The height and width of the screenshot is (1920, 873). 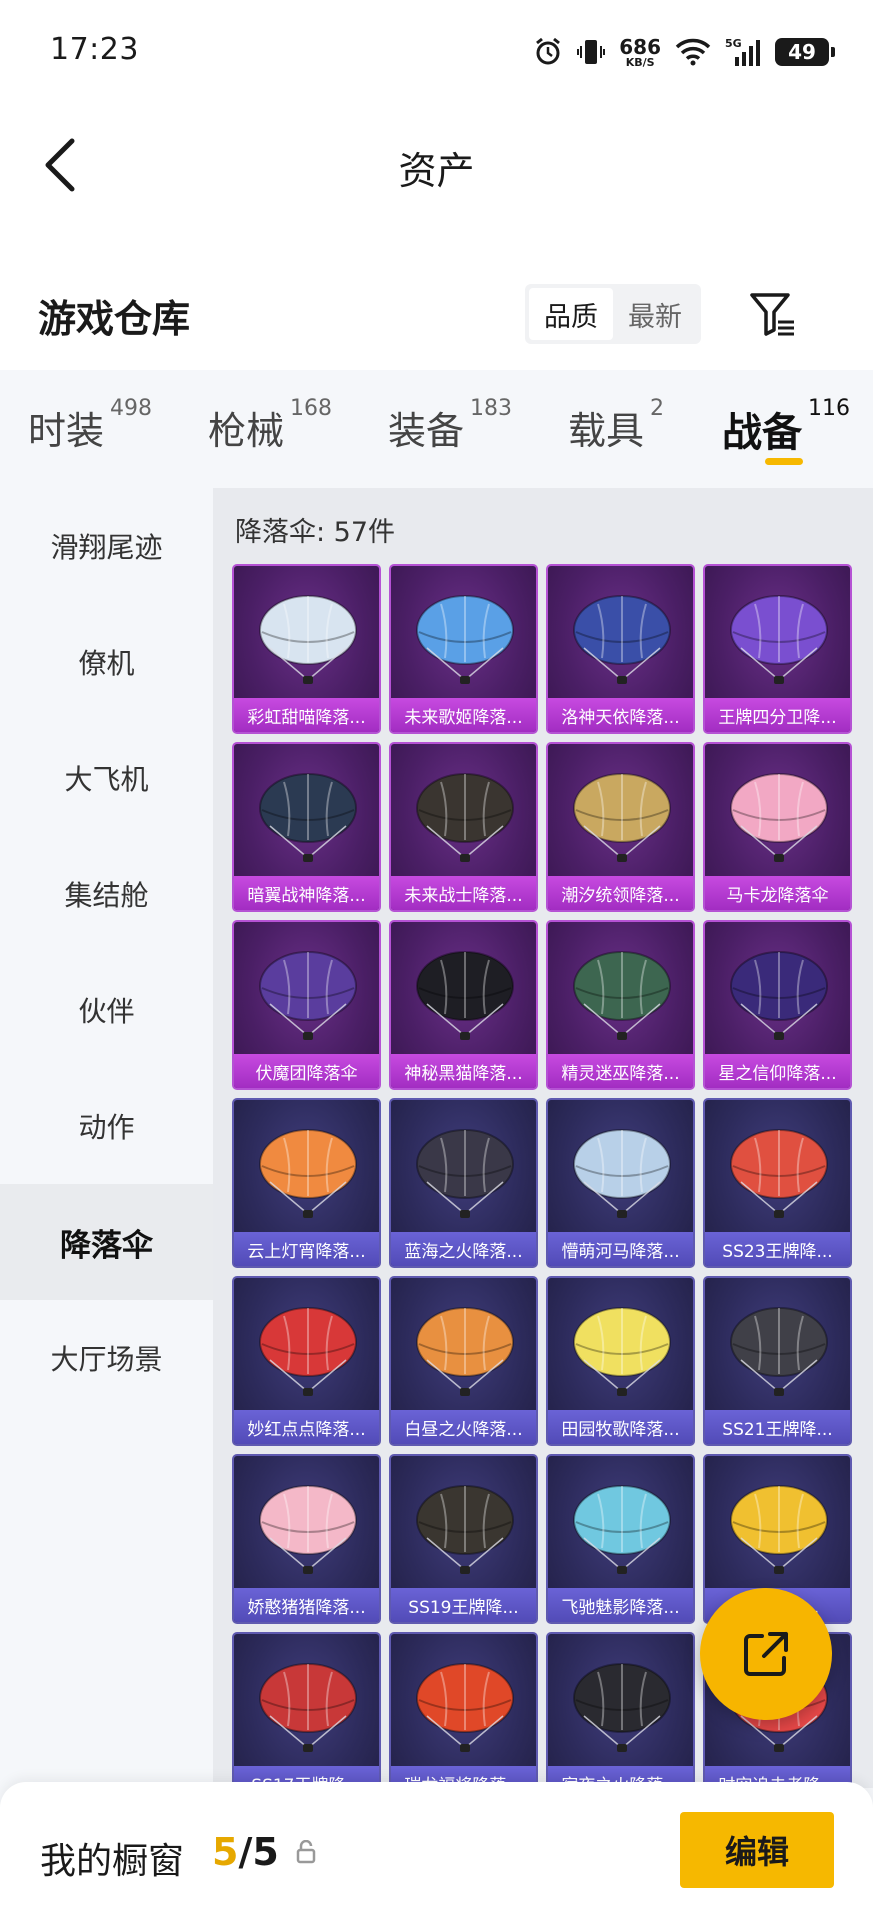 What do you see at coordinates (762, 433) in the screenshot?
I see `tab-label: 战备` at bounding box center [762, 433].